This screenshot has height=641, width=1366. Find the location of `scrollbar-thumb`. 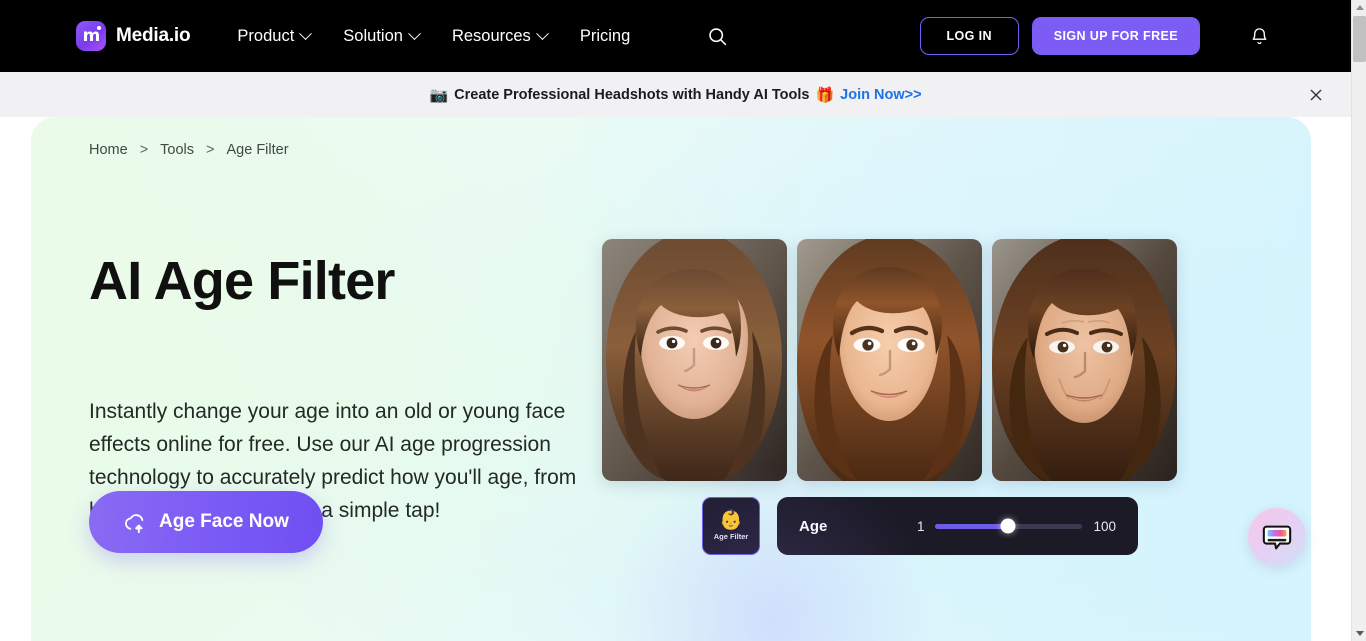

scrollbar-thumb is located at coordinates (1359, 39).